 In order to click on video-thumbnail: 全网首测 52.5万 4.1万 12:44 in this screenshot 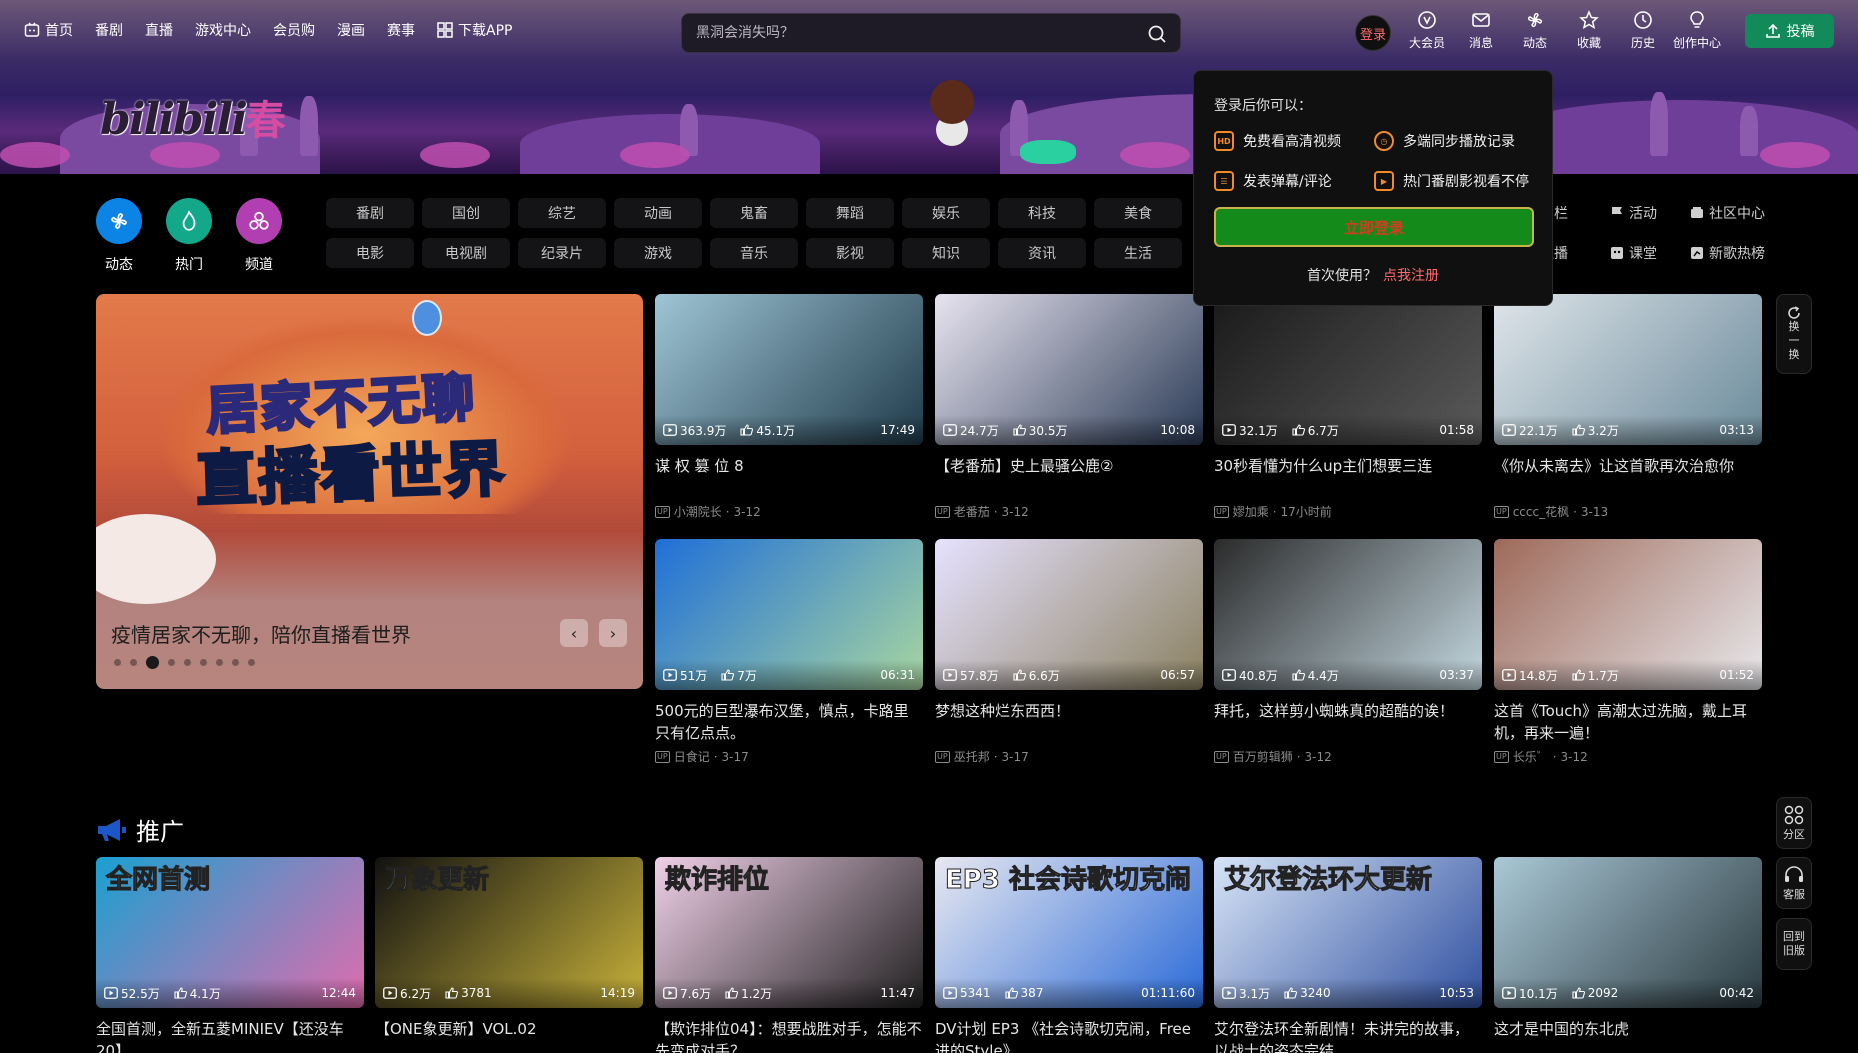, I will do `click(230, 932)`.